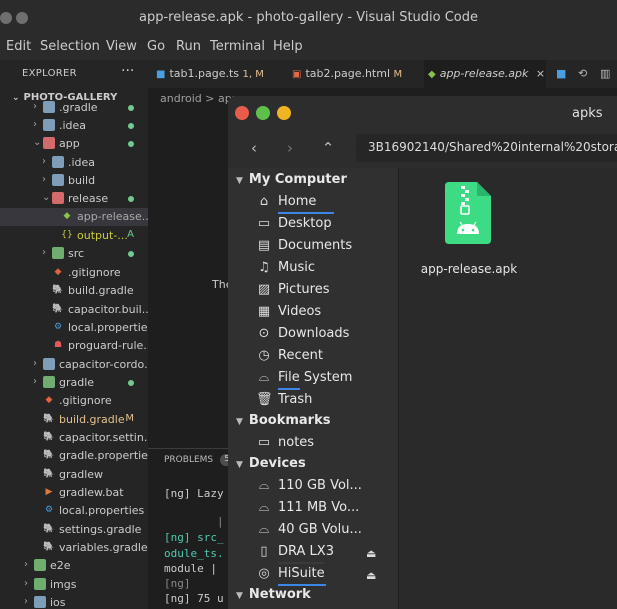  I want to click on location-bar: 3B16902140/Shared%20internal%20storage, so click(486, 148).